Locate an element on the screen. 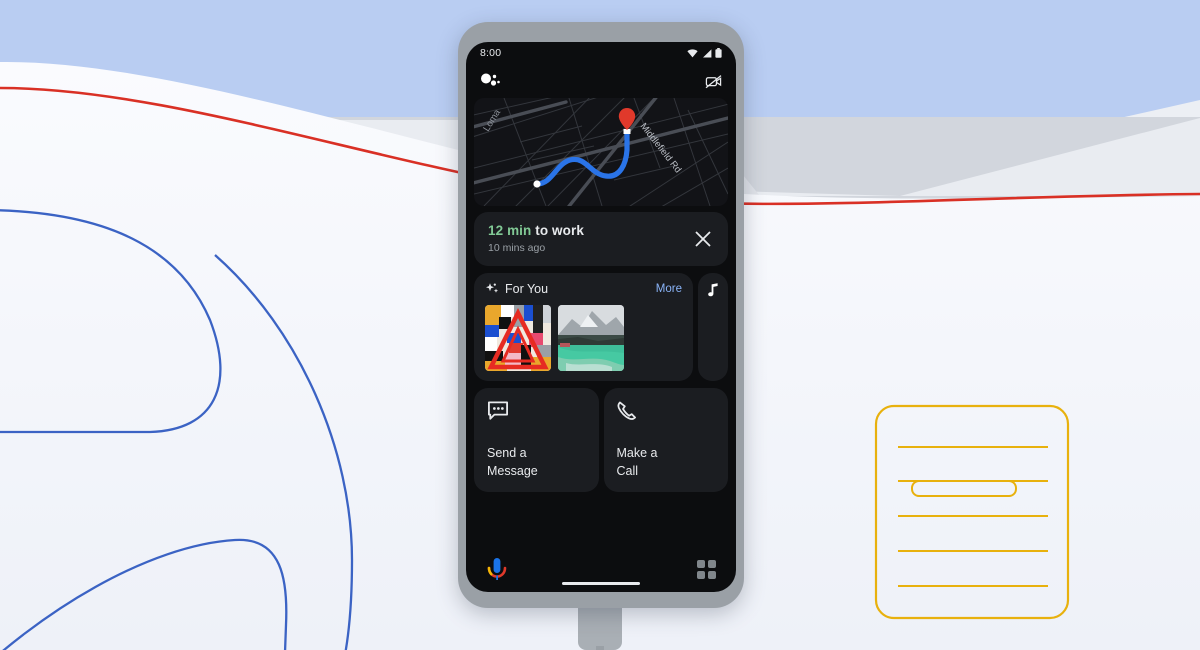 The image size is (1200, 650). origin-dot-icon is located at coordinates (537, 184).